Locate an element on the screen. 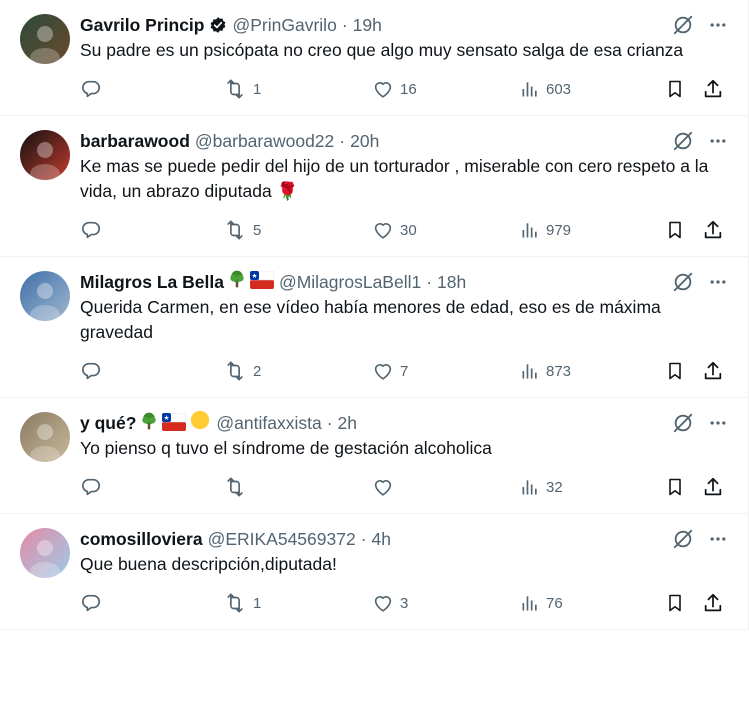 The height and width of the screenshot is (703, 749). like-count: 30 is located at coordinates (408, 230).